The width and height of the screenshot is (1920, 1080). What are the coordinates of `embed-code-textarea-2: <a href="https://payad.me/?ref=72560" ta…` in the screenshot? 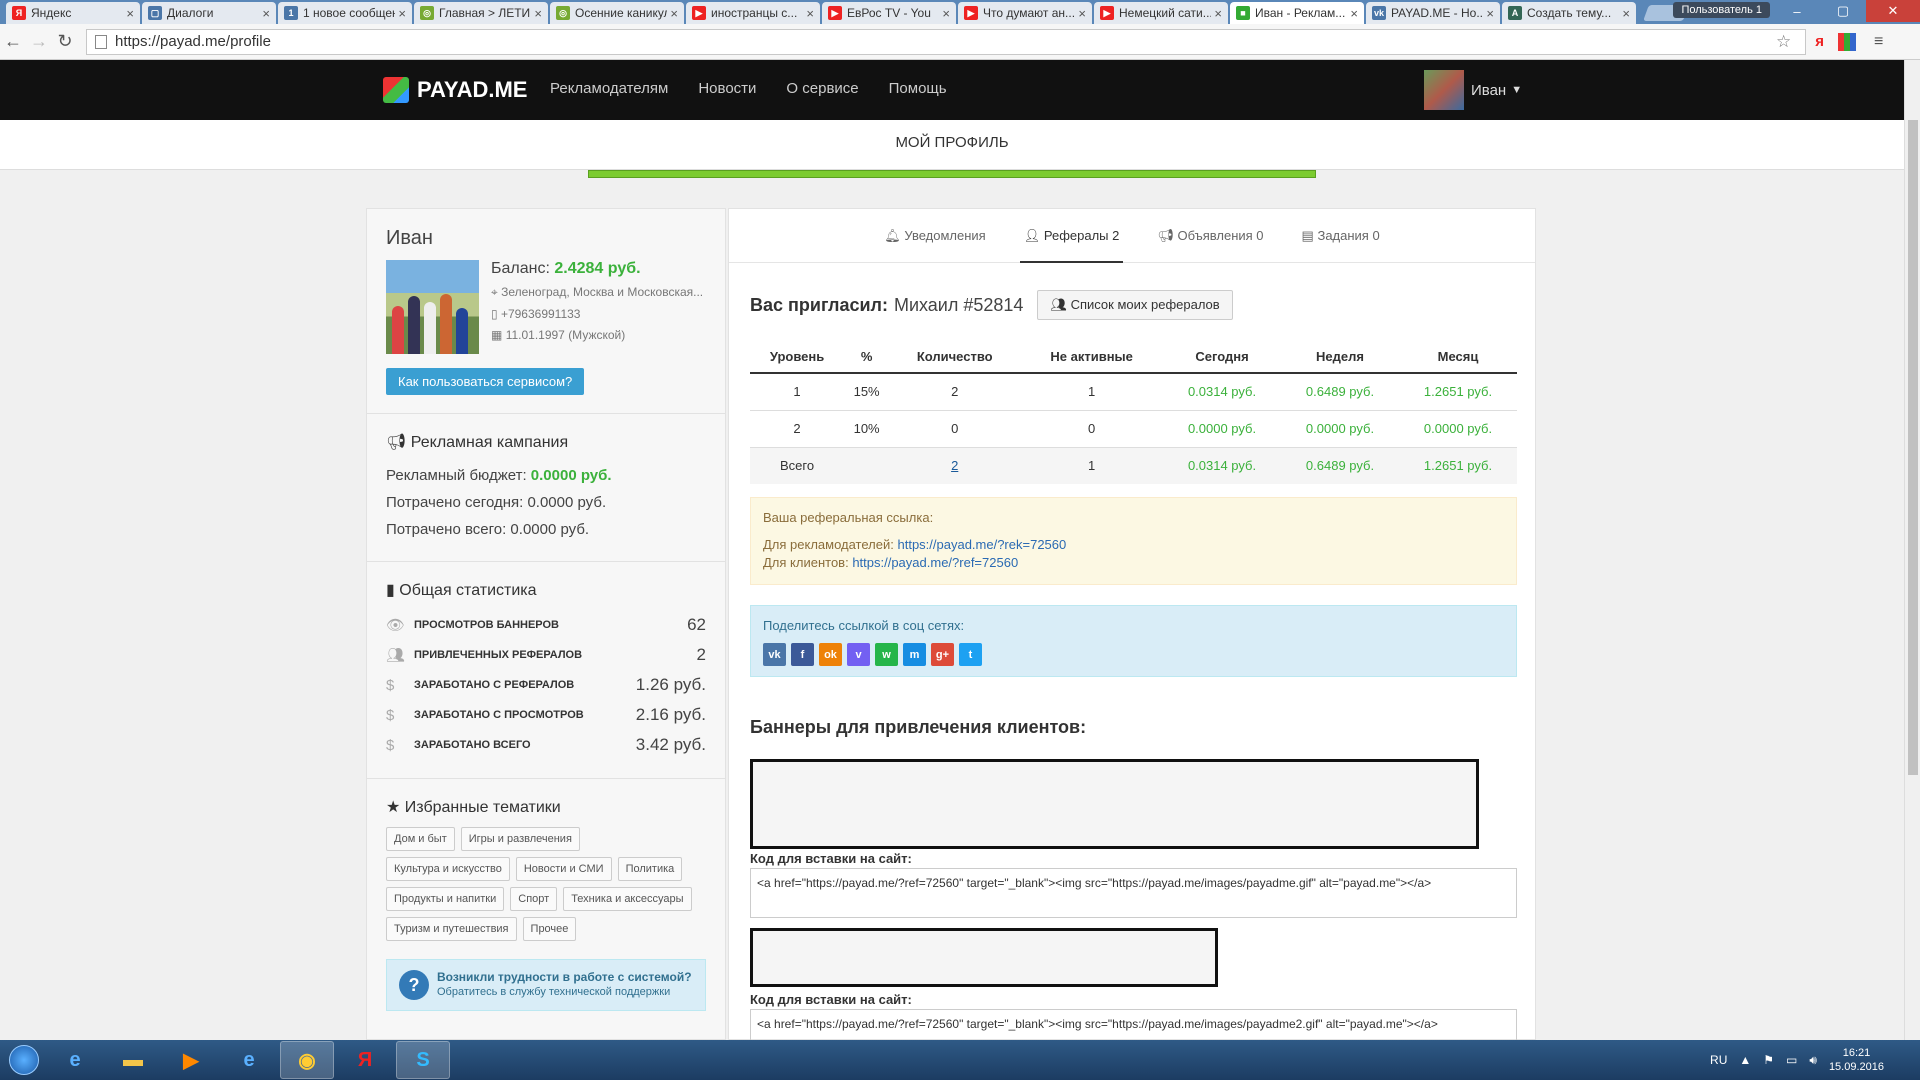 It's located at (1133, 1024).